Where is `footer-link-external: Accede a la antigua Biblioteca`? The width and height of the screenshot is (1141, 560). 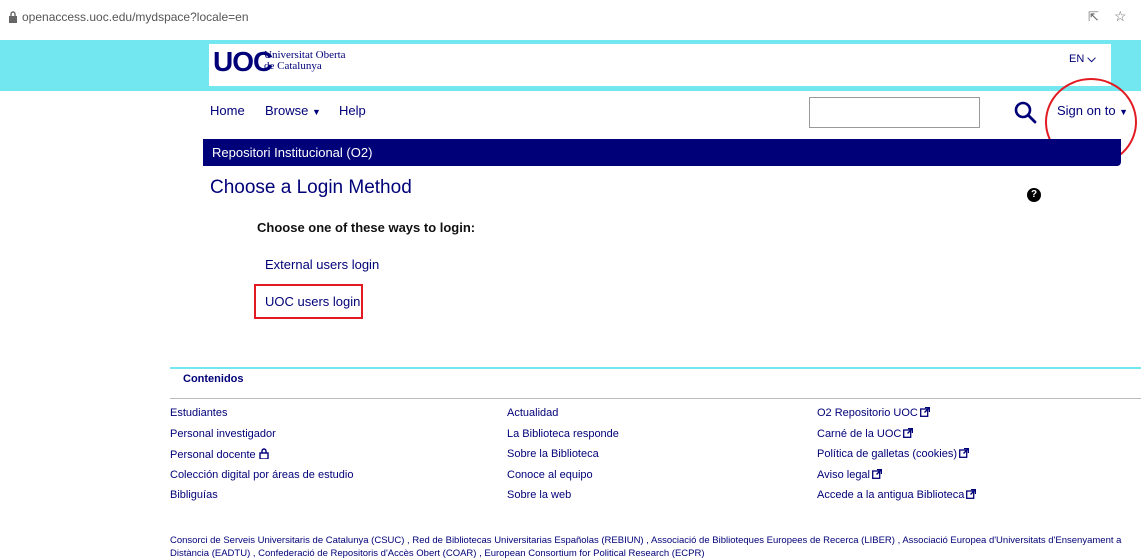
footer-link-external: Accede a la antigua Biblioteca is located at coordinates (897, 499).